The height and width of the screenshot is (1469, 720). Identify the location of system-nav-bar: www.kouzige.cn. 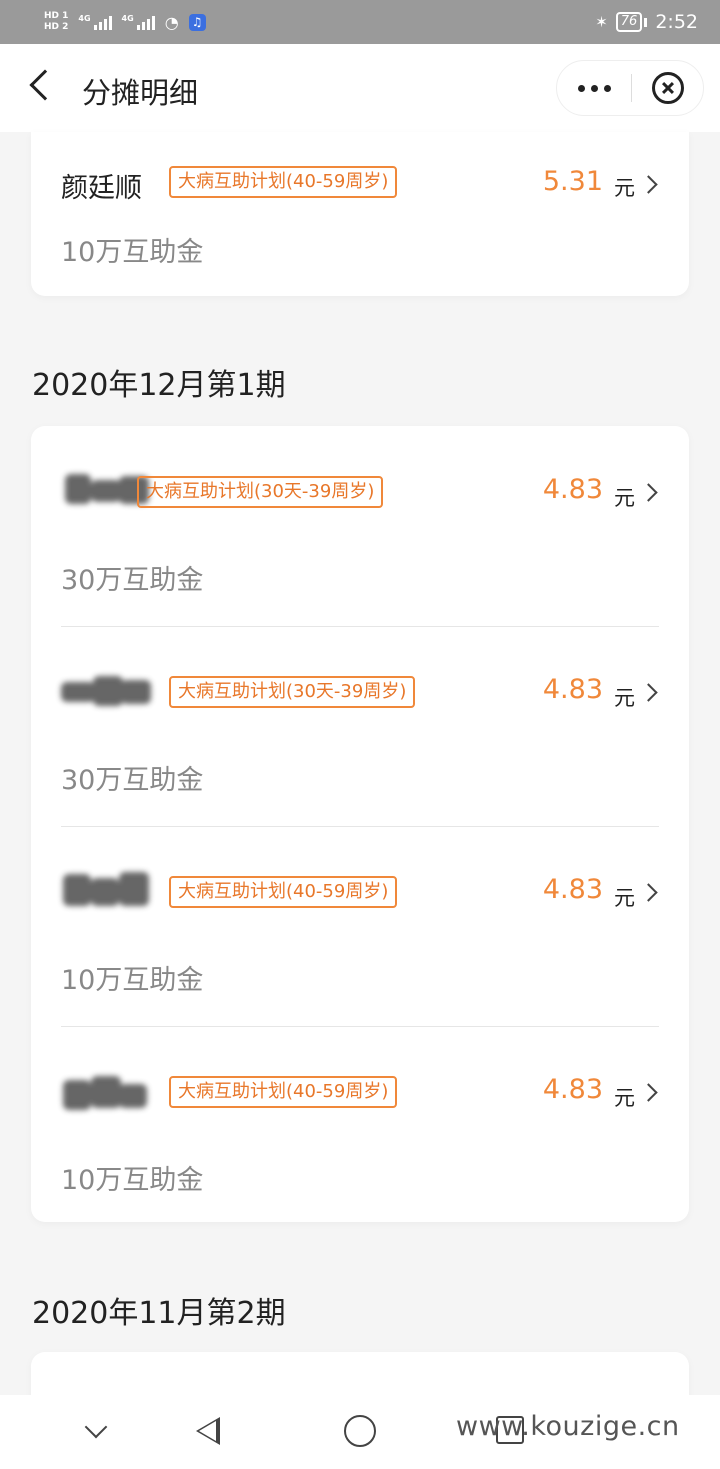
(360, 1432).